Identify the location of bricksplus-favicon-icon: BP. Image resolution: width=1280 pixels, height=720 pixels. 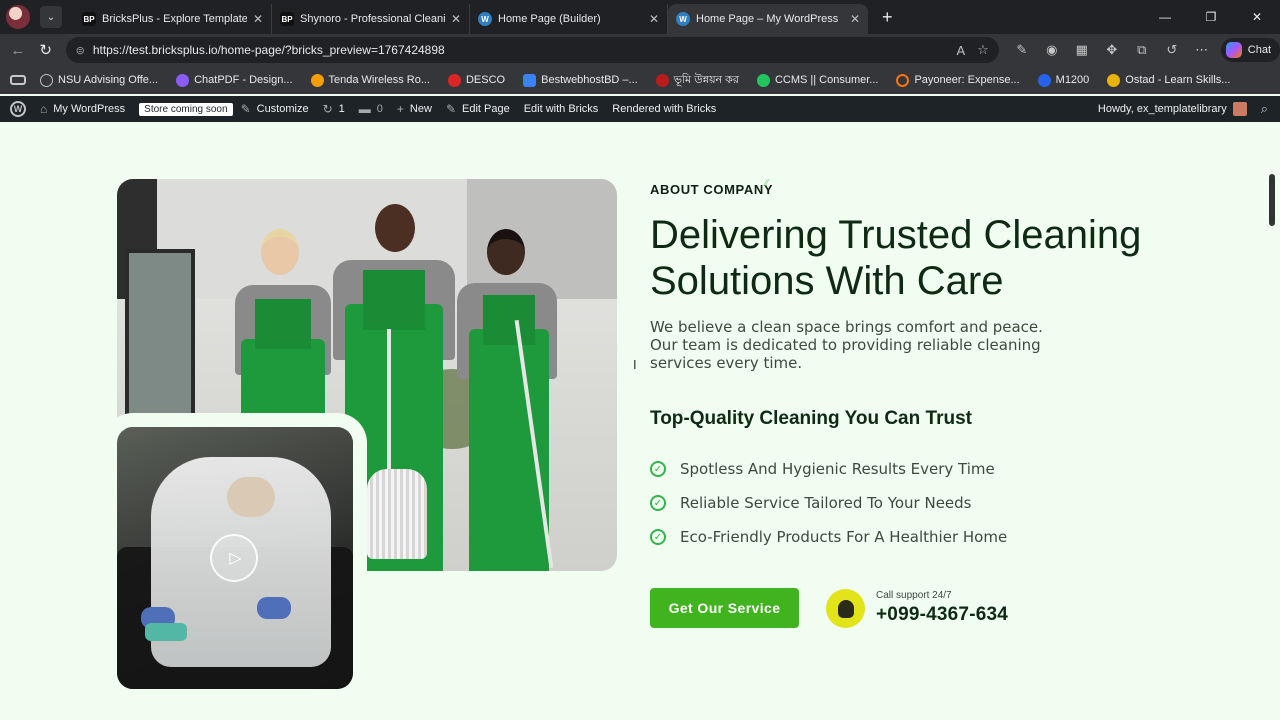
(89, 19).